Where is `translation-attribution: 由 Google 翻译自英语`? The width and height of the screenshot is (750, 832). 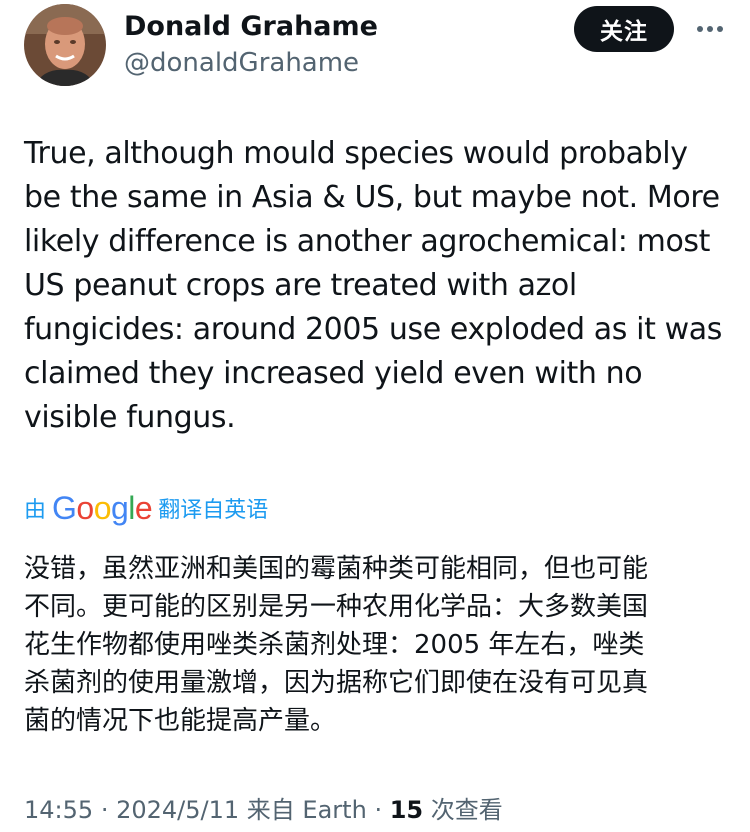
translation-attribution: 由 Google 翻译自英语 is located at coordinates (146, 508).